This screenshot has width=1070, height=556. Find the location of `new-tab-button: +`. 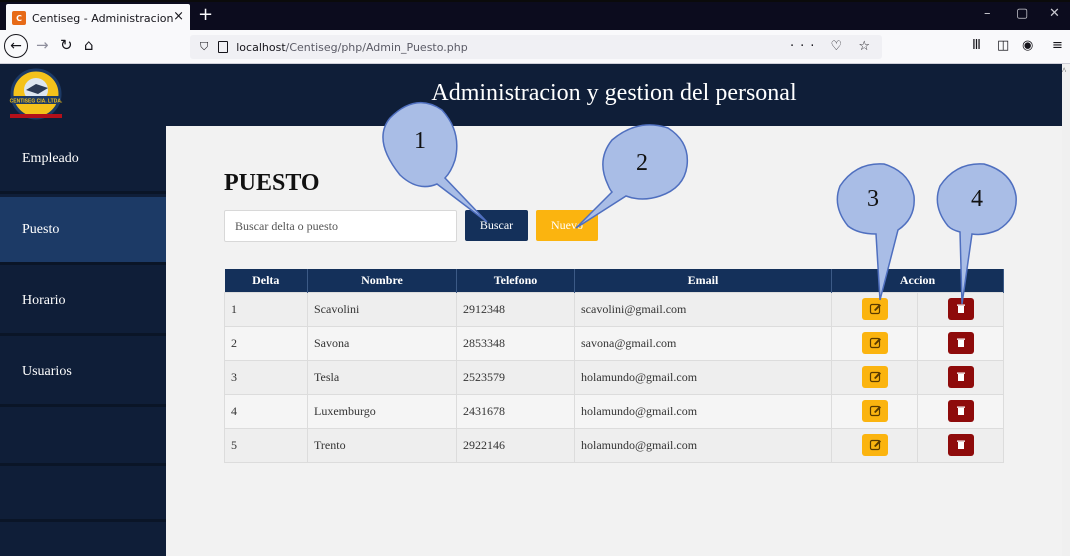

new-tab-button: + is located at coordinates (205, 14).